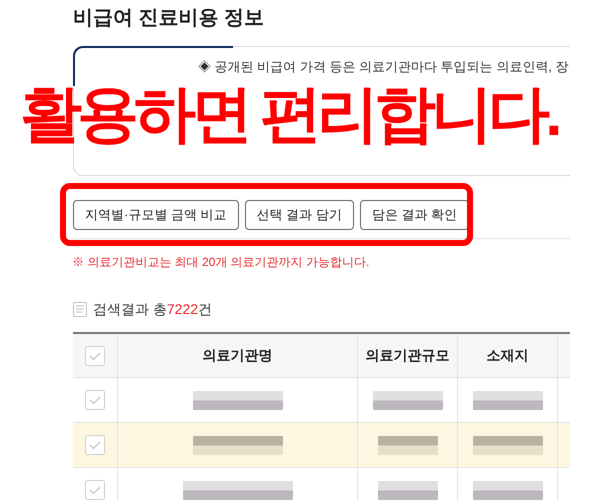 This screenshot has width=615, height=501. I want to click on search-result-count: 검색결과 총7222건, so click(152, 309).